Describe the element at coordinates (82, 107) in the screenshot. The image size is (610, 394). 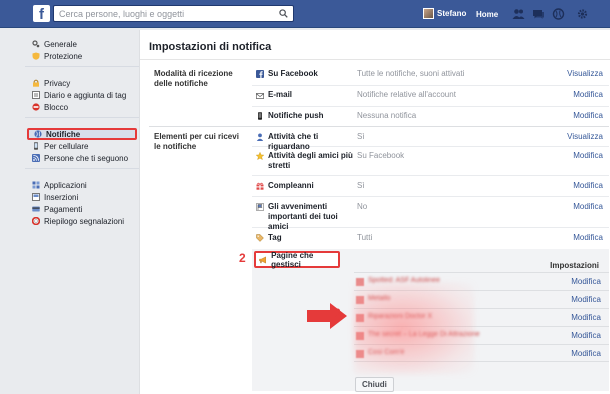
I see `sidebar-item-blocco: Blocco` at that location.